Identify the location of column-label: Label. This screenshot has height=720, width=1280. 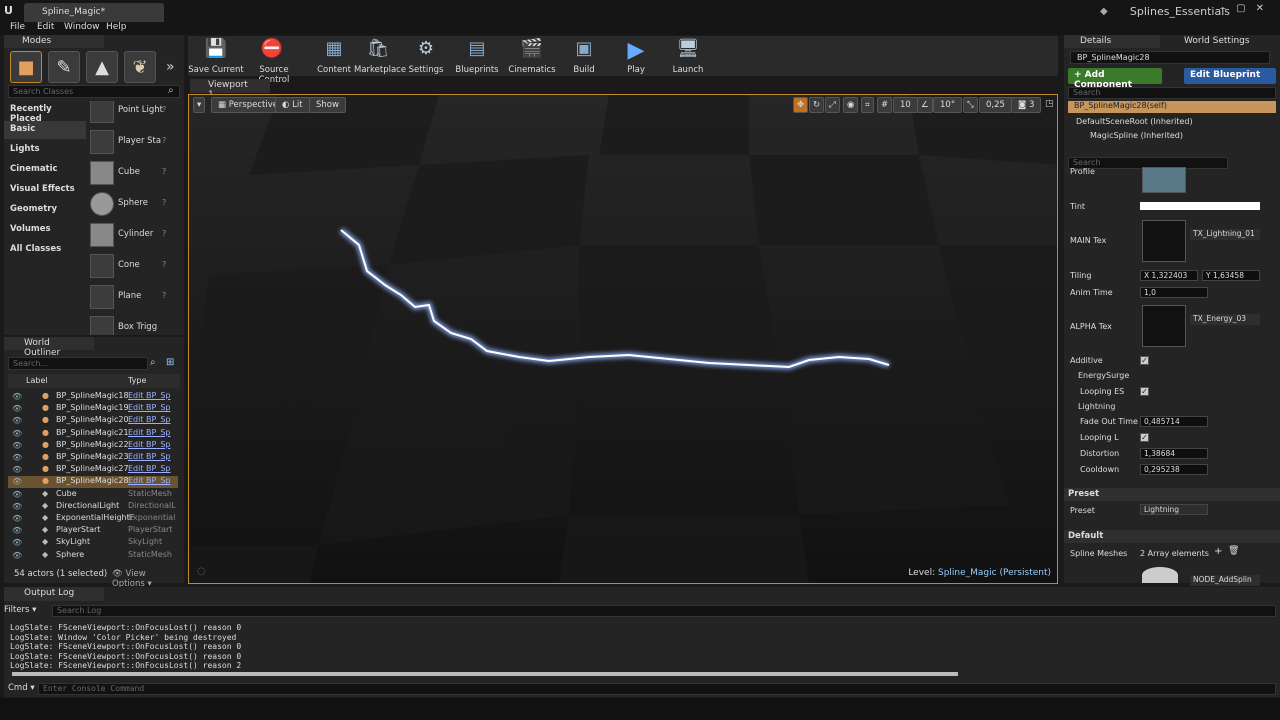
(37, 380).